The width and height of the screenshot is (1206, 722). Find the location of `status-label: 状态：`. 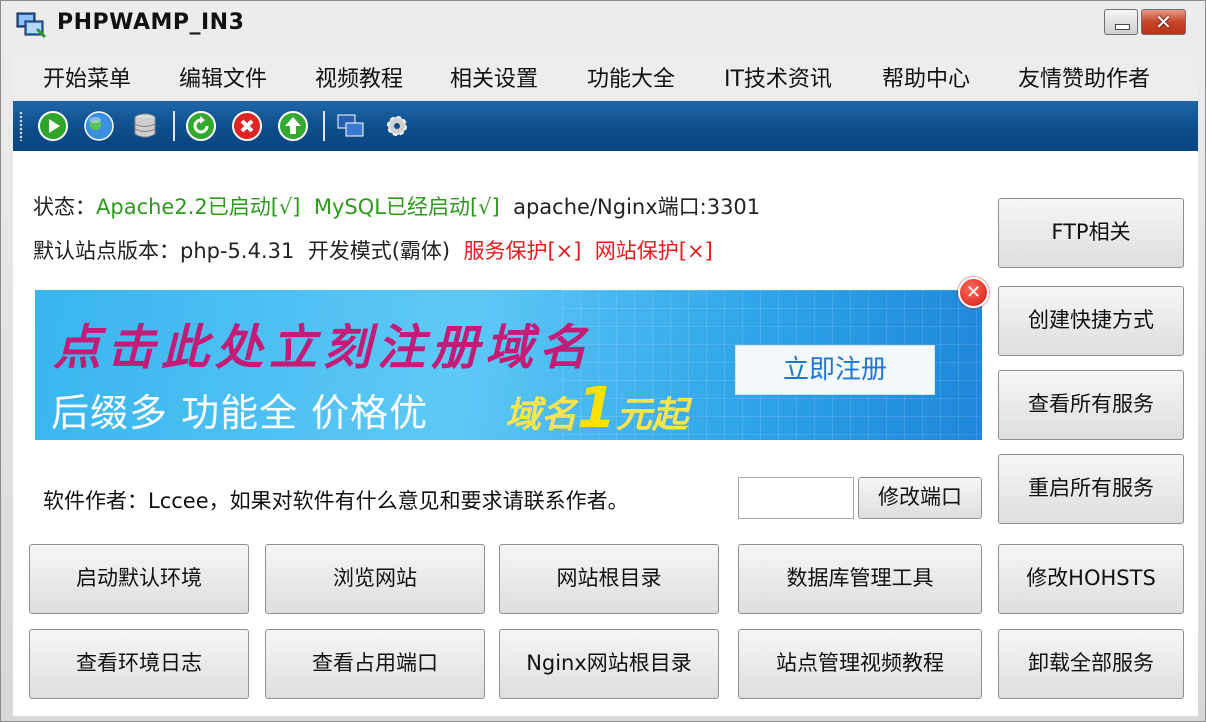

status-label: 状态： is located at coordinates (64, 207).